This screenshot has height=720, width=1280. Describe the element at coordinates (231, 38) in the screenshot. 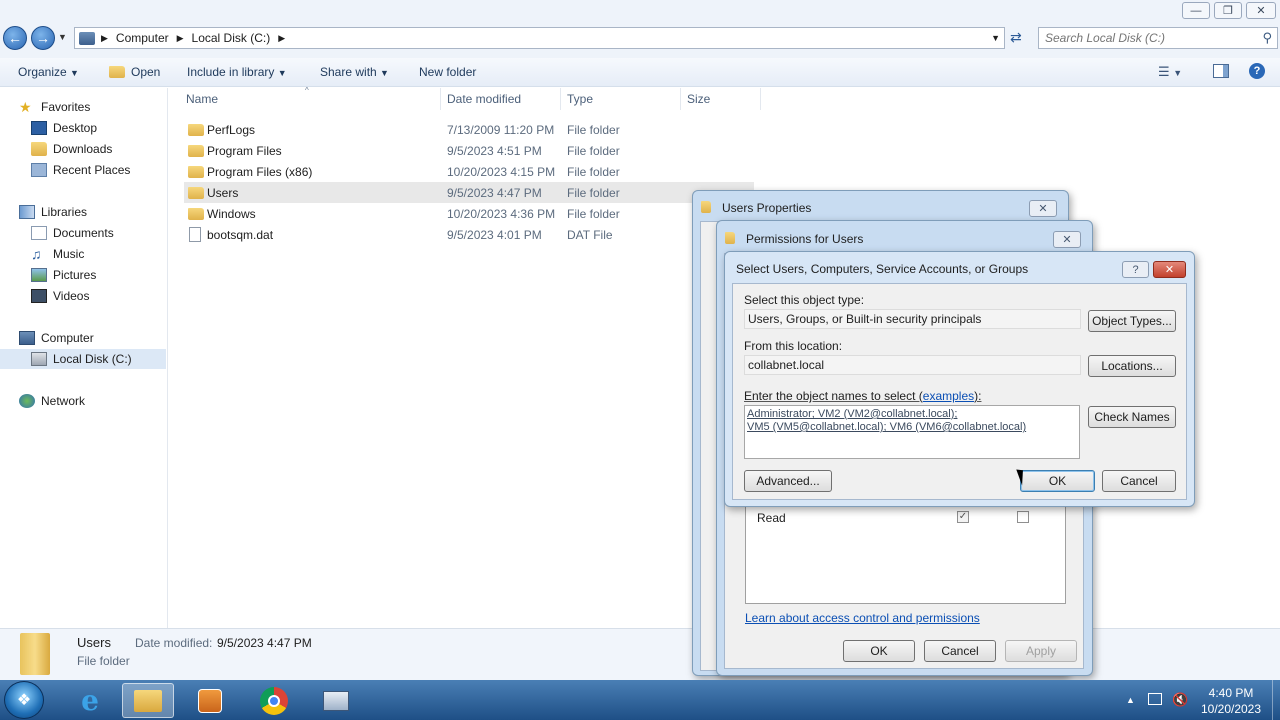

I see `breadcrumb-local-disk: Local Disk (C:)` at that location.